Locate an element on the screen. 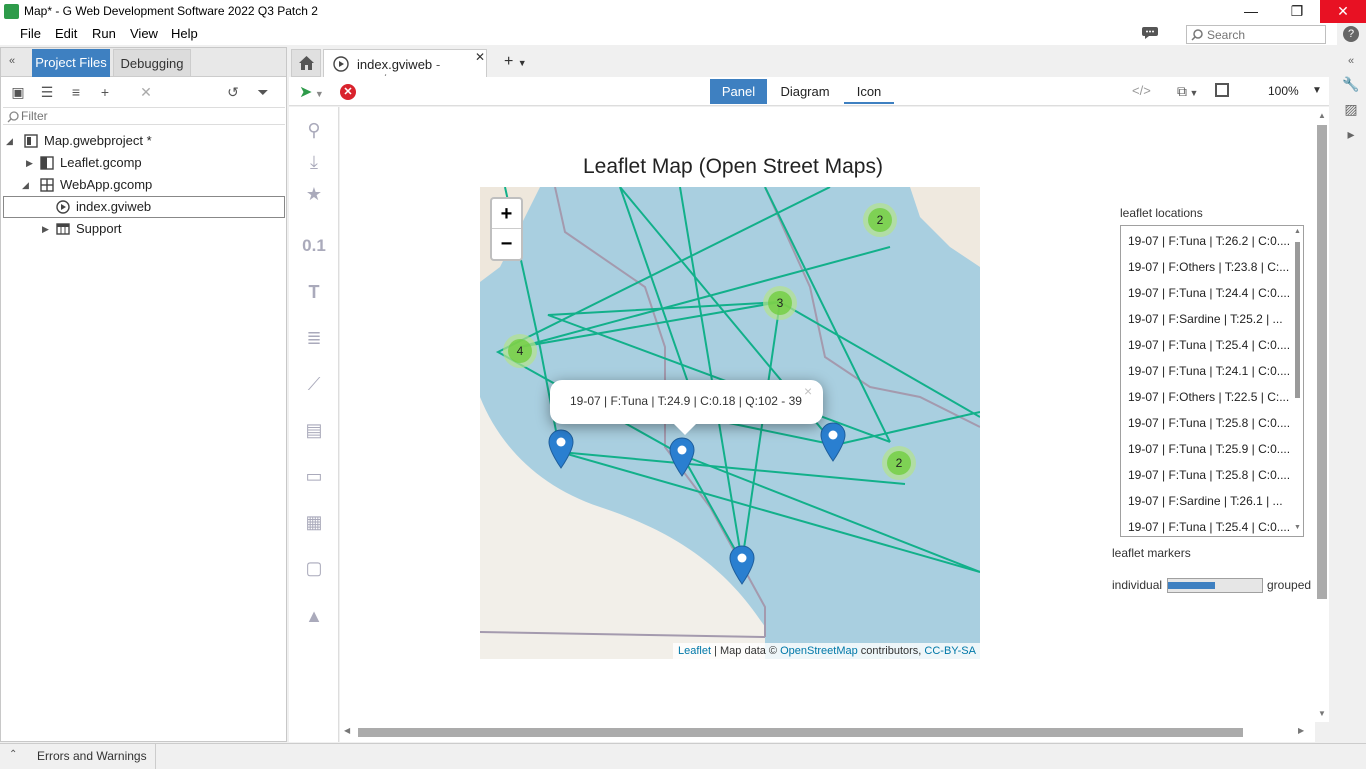 Image resolution: width=1366 pixels, height=769 pixels. feedback-icon is located at coordinates (1151, 33).